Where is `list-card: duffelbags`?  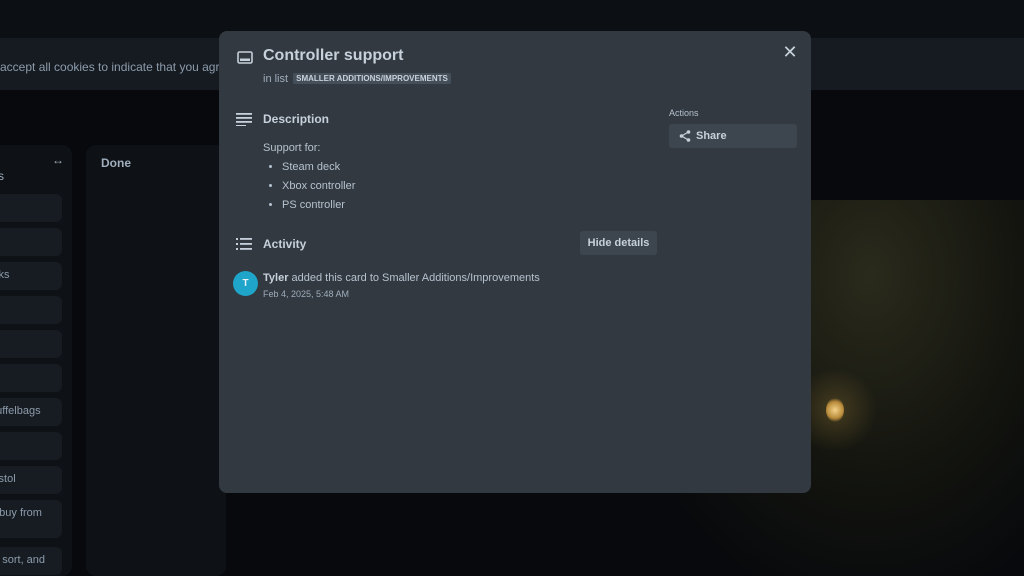
list-card: duffelbags is located at coordinates (31, 412).